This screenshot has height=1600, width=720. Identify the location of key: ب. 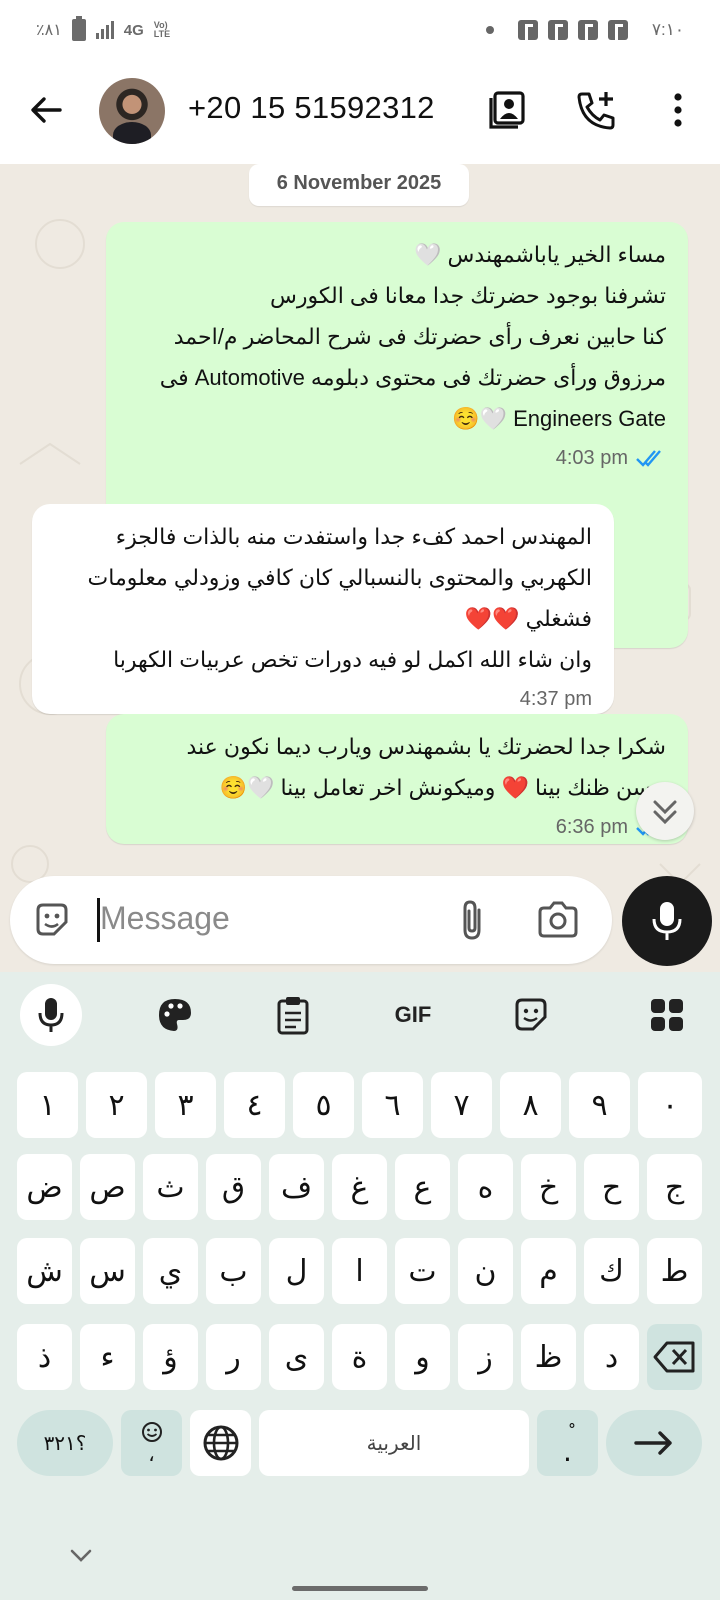
(233, 1271).